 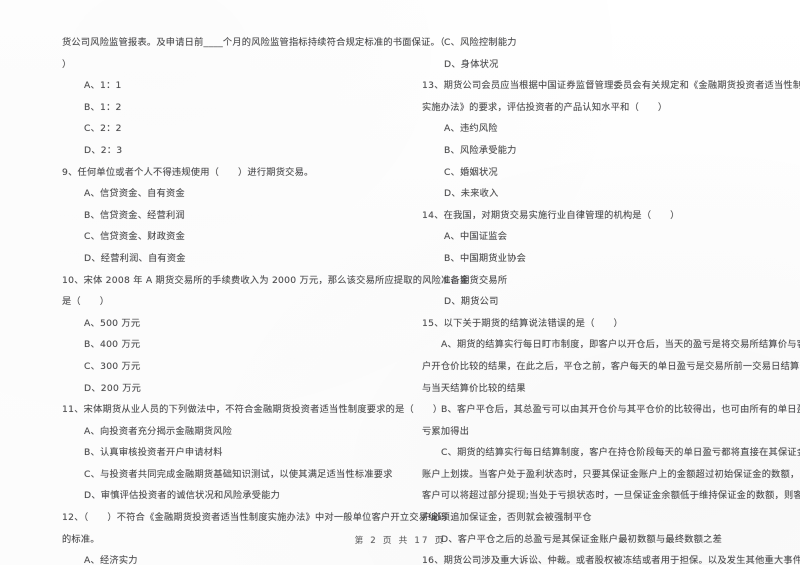 I want to click on option-line: D、身体状况, so click(x=471, y=64).